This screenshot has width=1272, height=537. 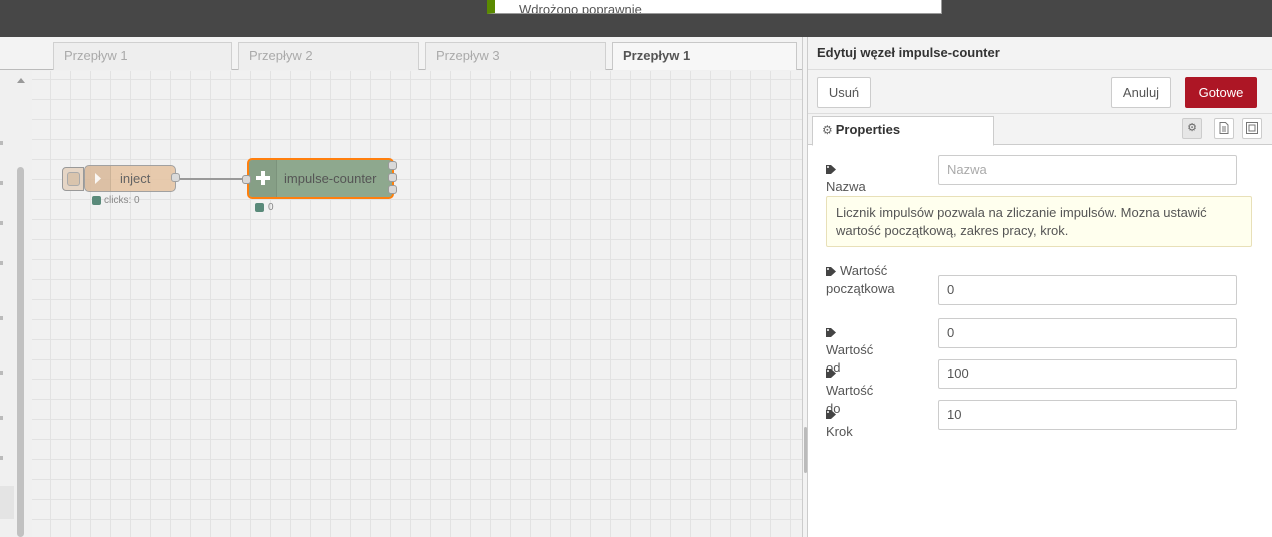 I want to click on deploy-notification: Wdrożono poprawnie, so click(x=714, y=7).